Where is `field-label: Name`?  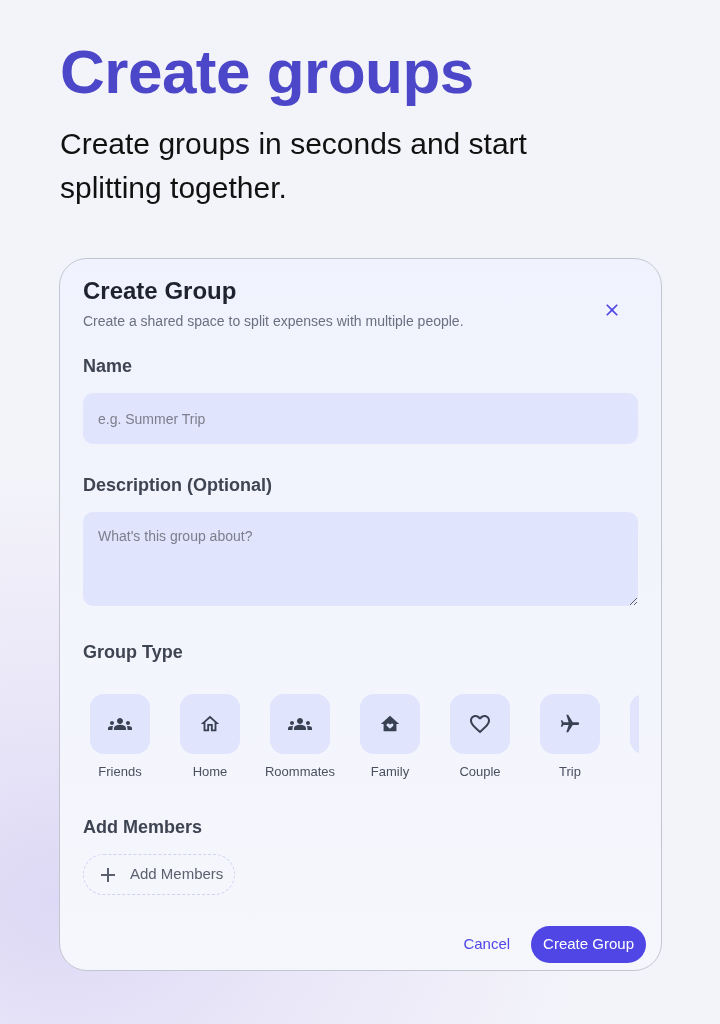 field-label: Name is located at coordinates (108, 366).